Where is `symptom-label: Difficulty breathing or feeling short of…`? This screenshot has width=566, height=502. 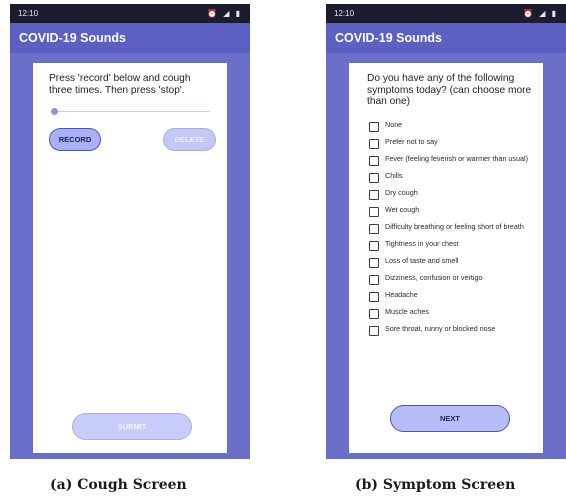 symptom-label: Difficulty breathing or feeling short of… is located at coordinates (454, 226).